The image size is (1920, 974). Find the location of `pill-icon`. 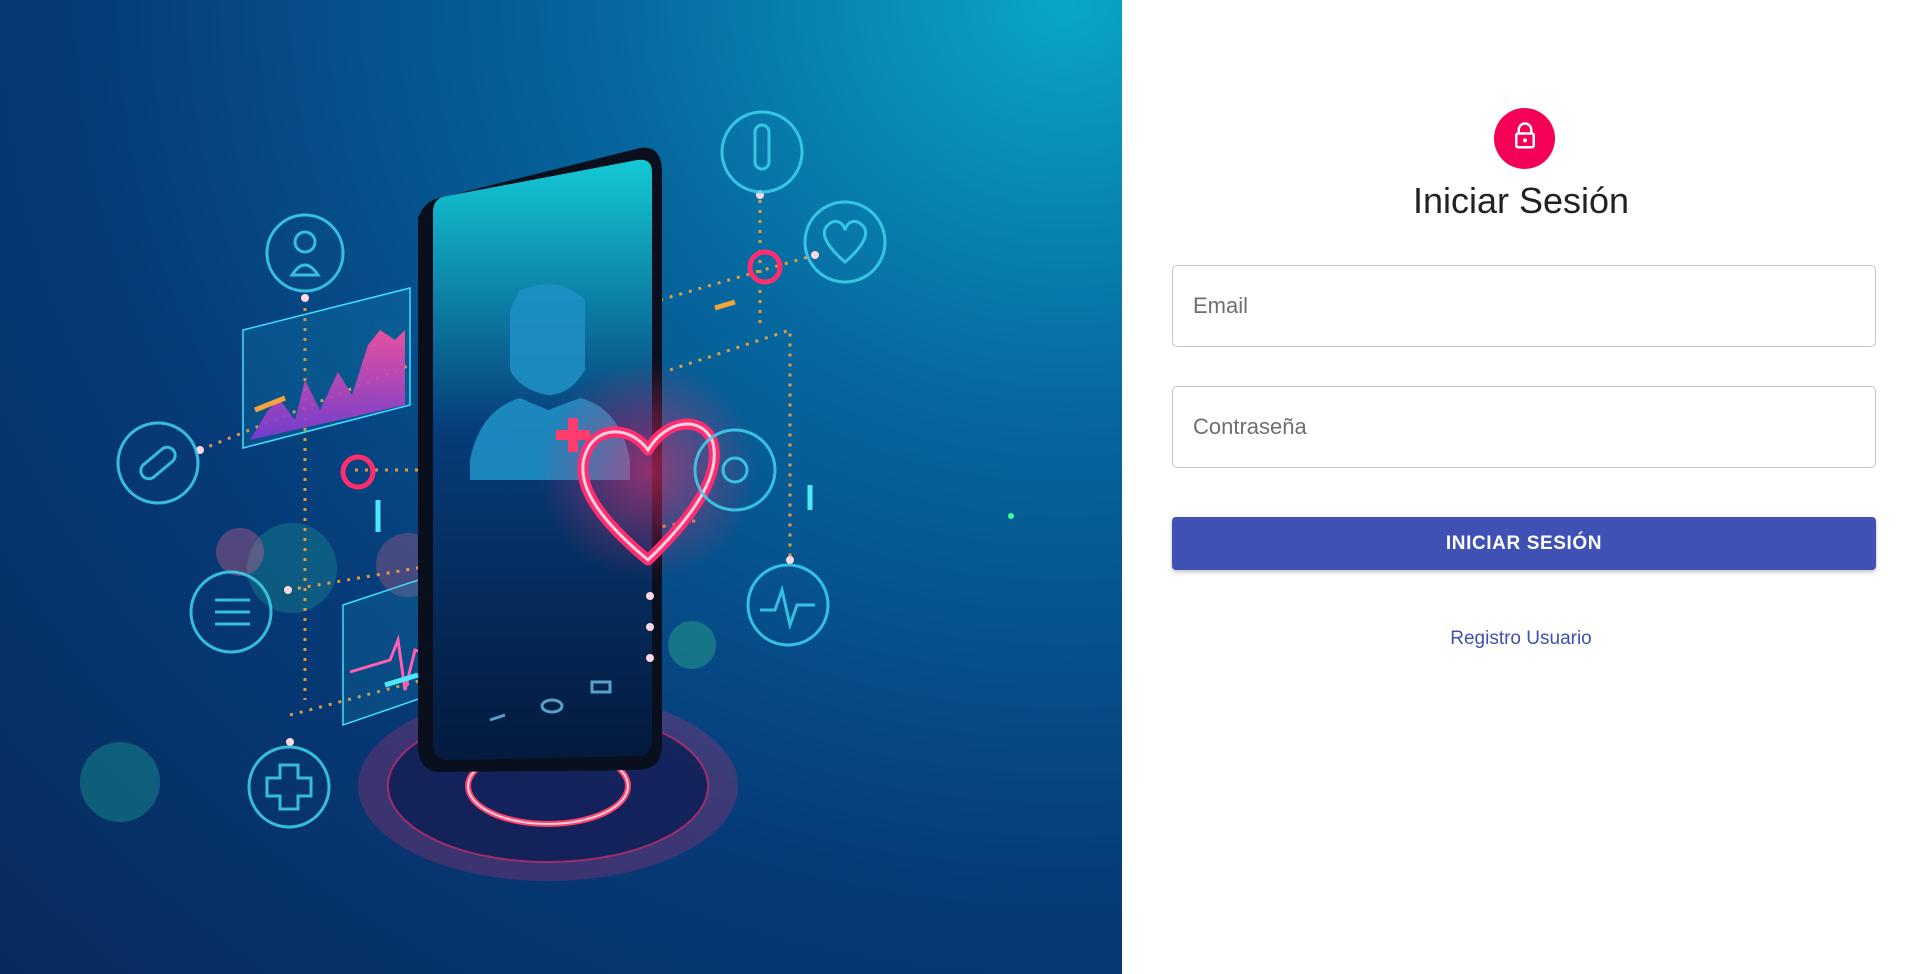

pill-icon is located at coordinates (158, 463).